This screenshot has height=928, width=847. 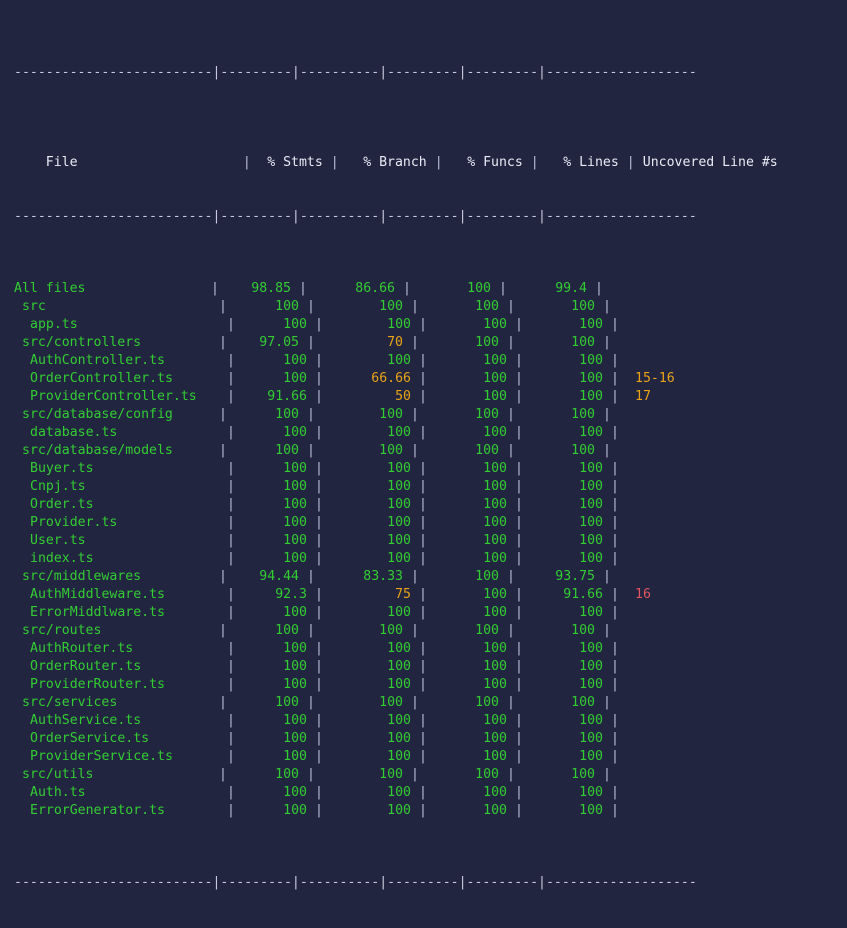 I want to click on cell-name: OrderRouter.ts, so click(x=86, y=666).